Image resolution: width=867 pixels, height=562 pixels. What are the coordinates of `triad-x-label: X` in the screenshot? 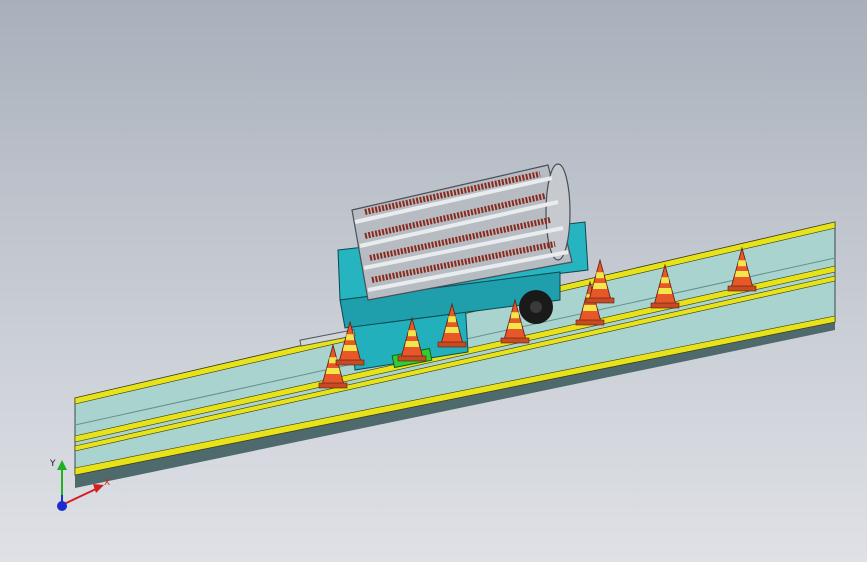 It's located at (107, 483).